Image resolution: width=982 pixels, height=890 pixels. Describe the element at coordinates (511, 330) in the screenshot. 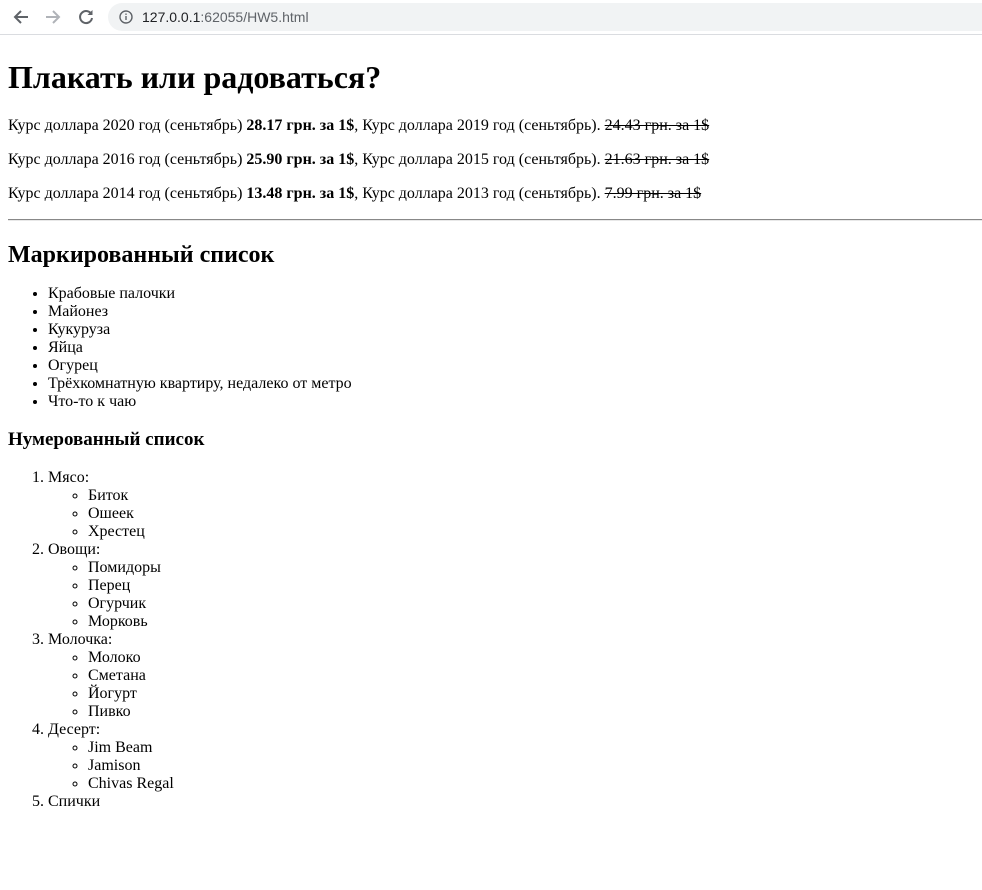

I see `list-item: Кукуруза` at that location.